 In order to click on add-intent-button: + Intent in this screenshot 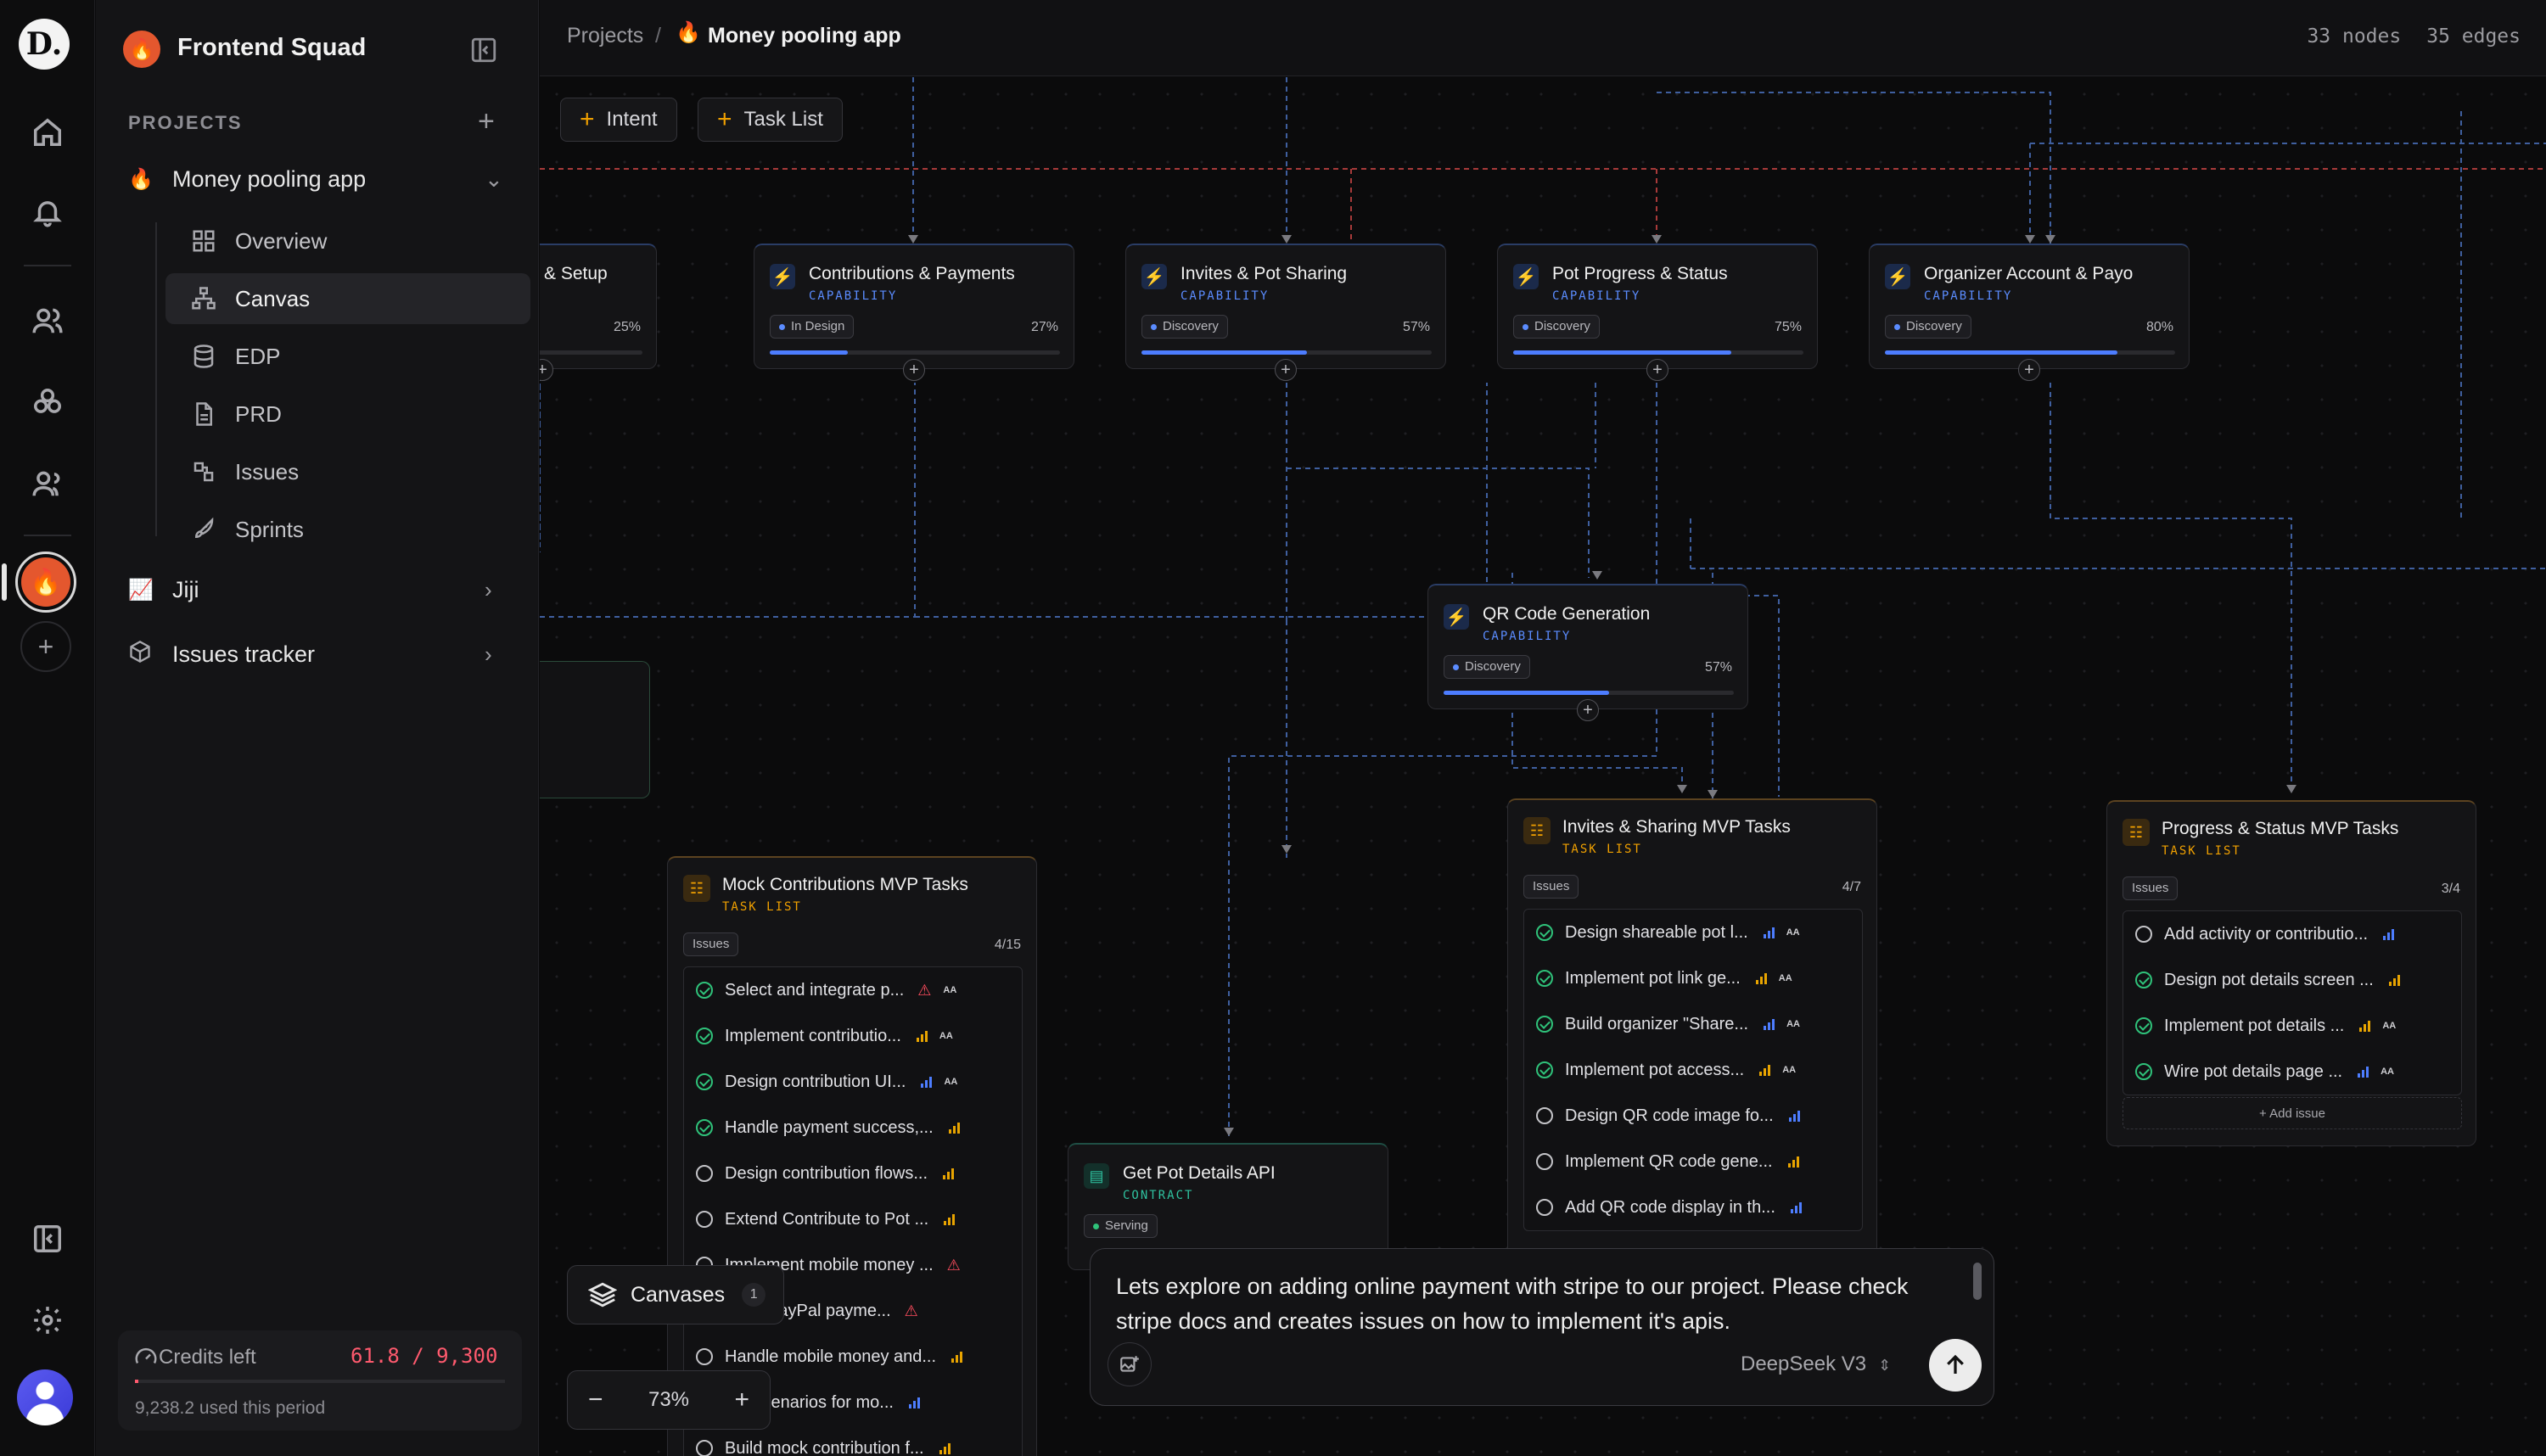, I will do `click(619, 120)`.